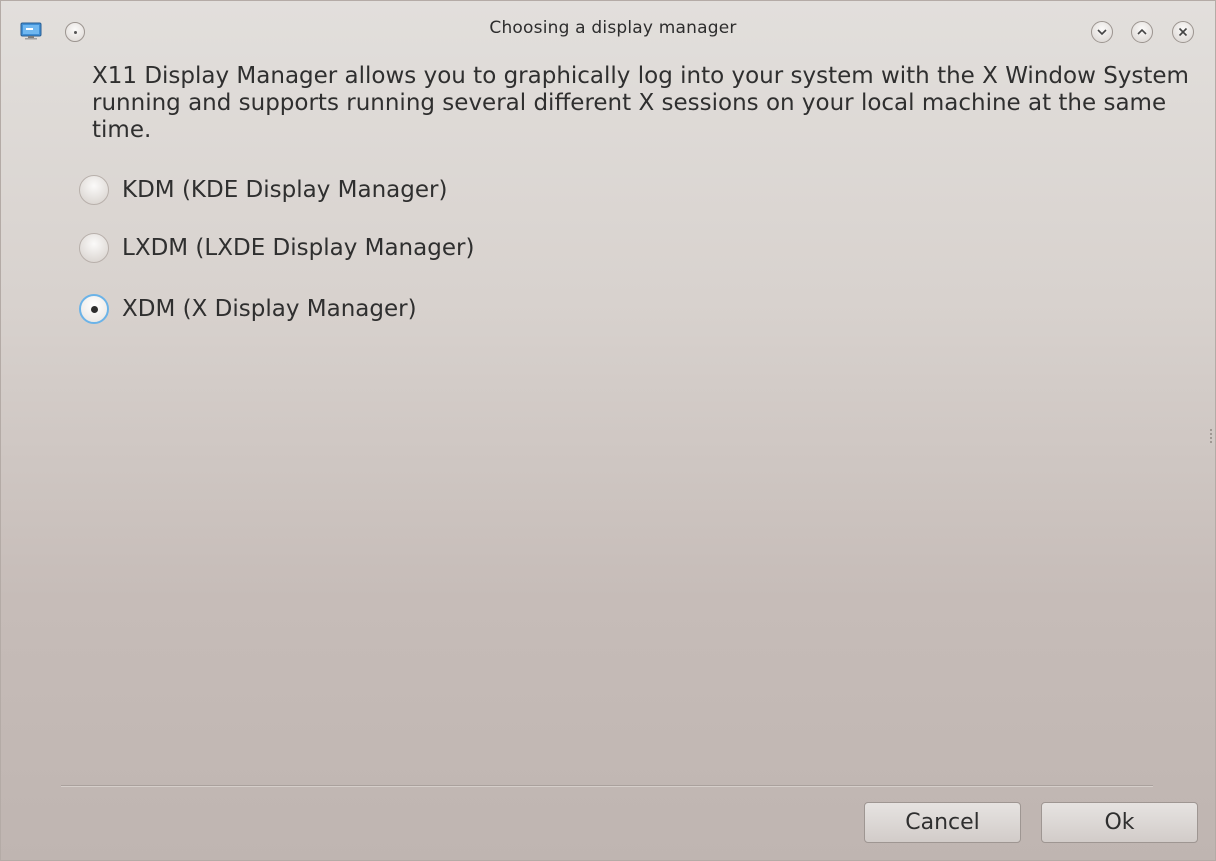 This screenshot has width=1216, height=861. What do you see at coordinates (284, 190) in the screenshot?
I see `radio-label: KDM (KDE Display Manager)` at bounding box center [284, 190].